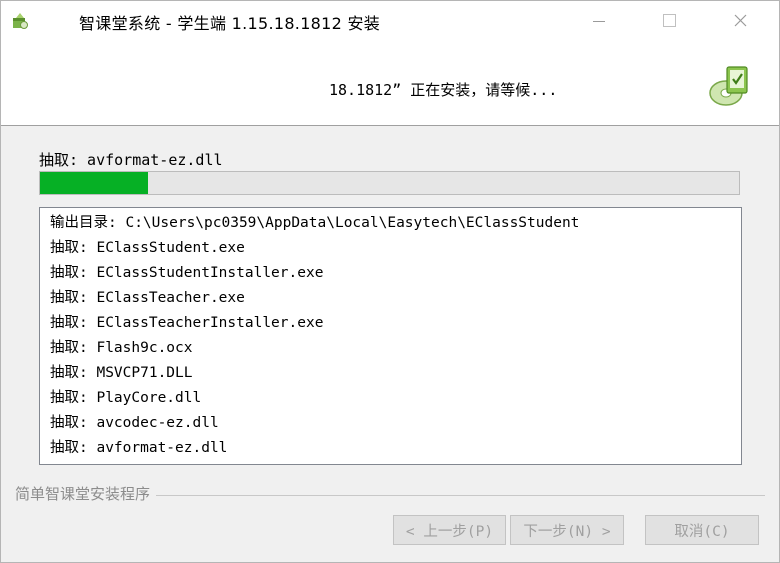 Image resolution: width=780 pixels, height=563 pixels. What do you see at coordinates (121, 348) in the screenshot?
I see `log-line: 抽取: Flash9c.ocx` at bounding box center [121, 348].